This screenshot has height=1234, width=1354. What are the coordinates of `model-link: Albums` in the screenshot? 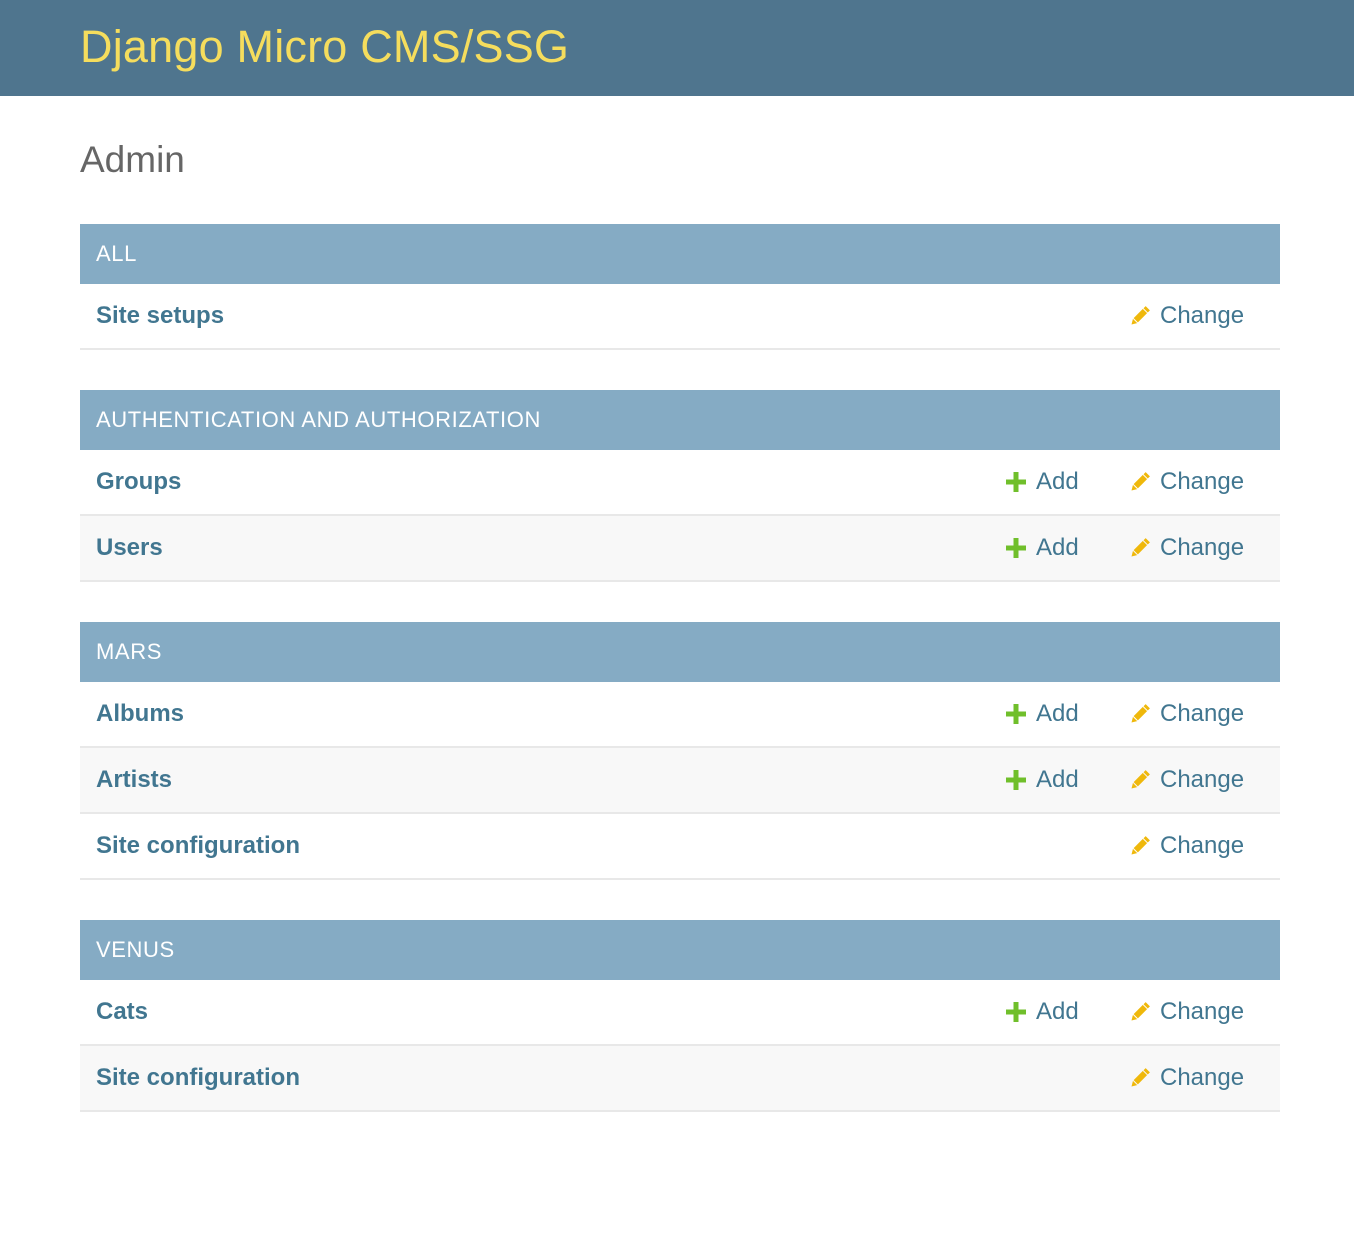 It's located at (140, 714).